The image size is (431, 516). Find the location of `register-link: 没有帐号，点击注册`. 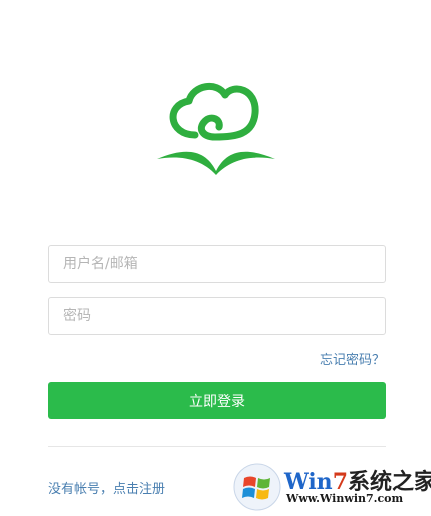

register-link: 没有帐号，点击注册 is located at coordinates (106, 487).